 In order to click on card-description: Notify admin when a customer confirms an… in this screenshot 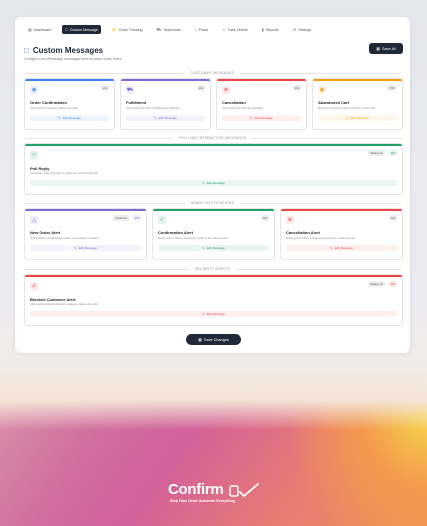, I will do `click(193, 238)`.